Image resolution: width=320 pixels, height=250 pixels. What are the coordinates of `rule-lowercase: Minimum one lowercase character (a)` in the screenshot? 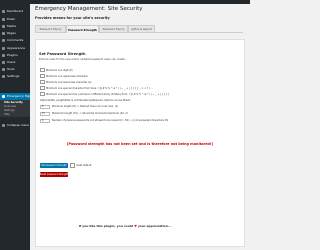 It's located at (65, 82).